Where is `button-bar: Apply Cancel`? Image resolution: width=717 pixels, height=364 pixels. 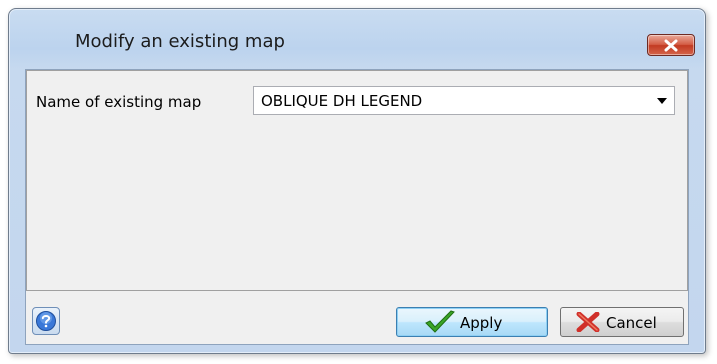 button-bar: Apply Cancel is located at coordinates (357, 317).